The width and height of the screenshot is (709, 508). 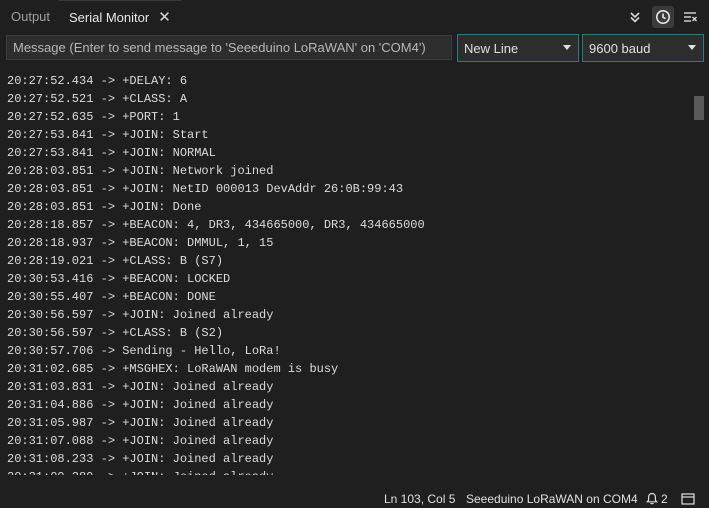 I want to click on log-line: 20:31:04.886 -> +JOIN: Joined already, so click(x=140, y=405).